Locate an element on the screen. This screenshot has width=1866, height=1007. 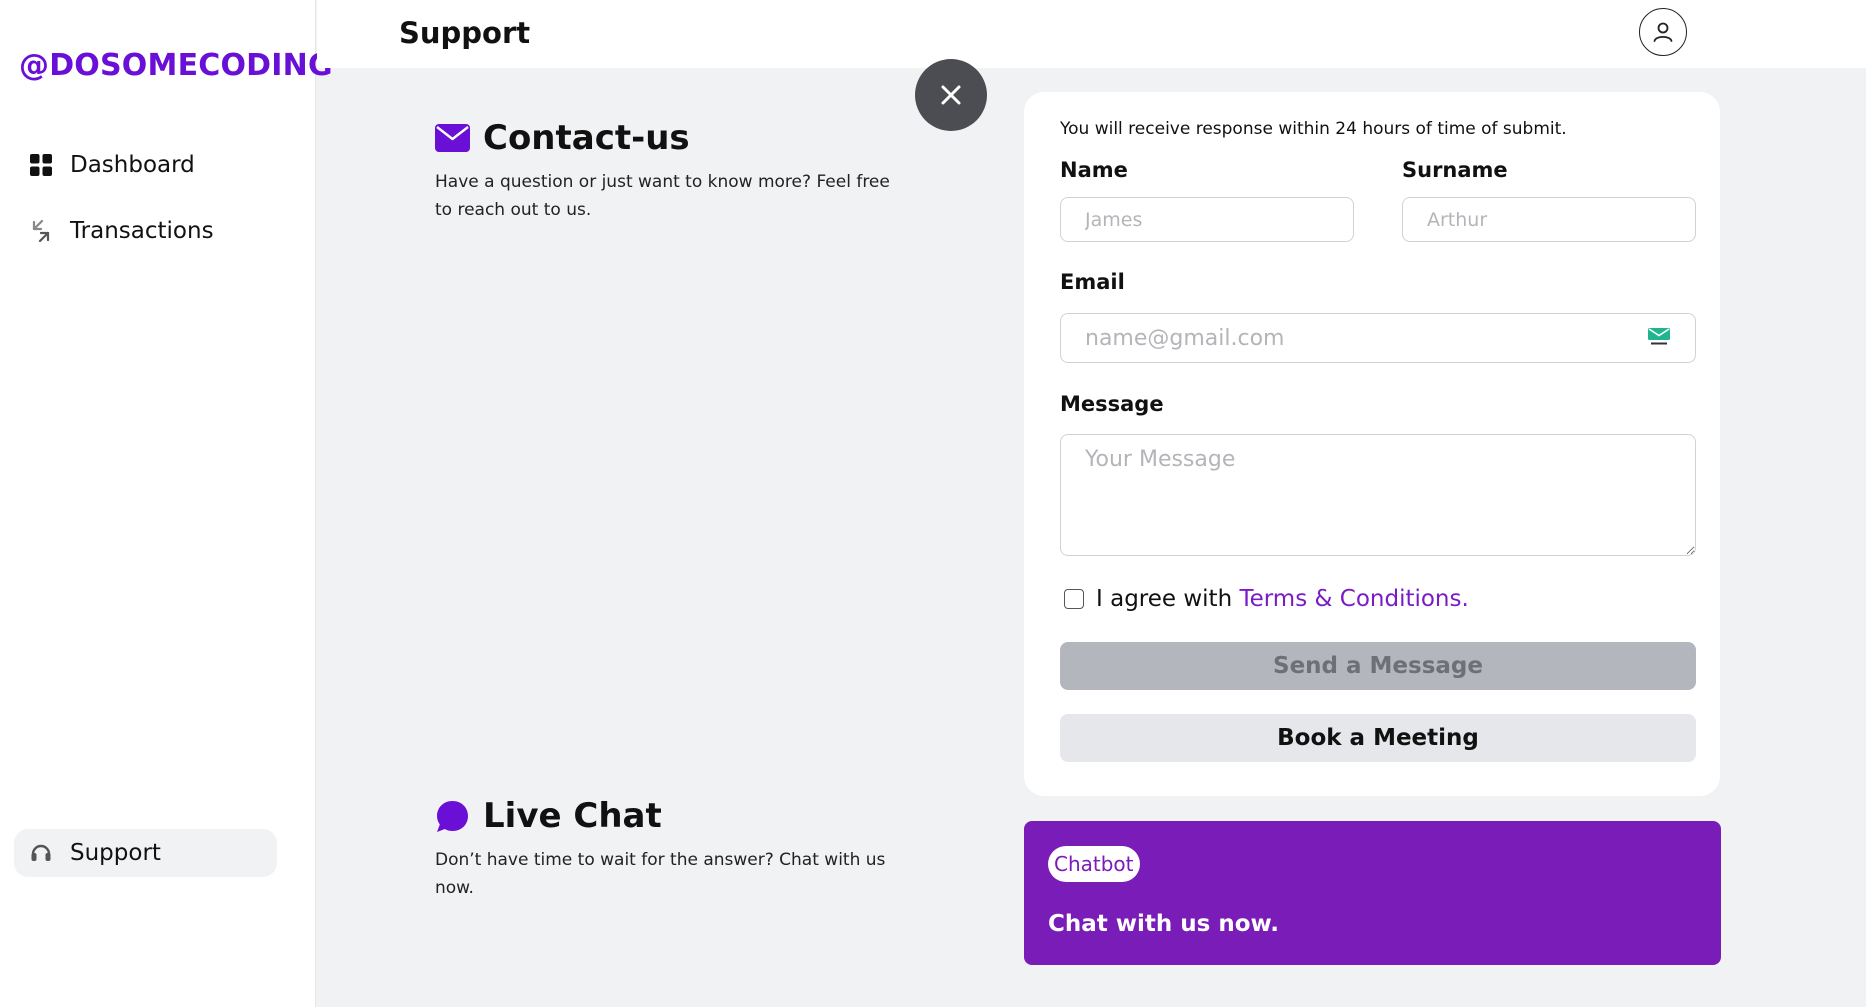
chat-bubble-icon is located at coordinates (452, 816).